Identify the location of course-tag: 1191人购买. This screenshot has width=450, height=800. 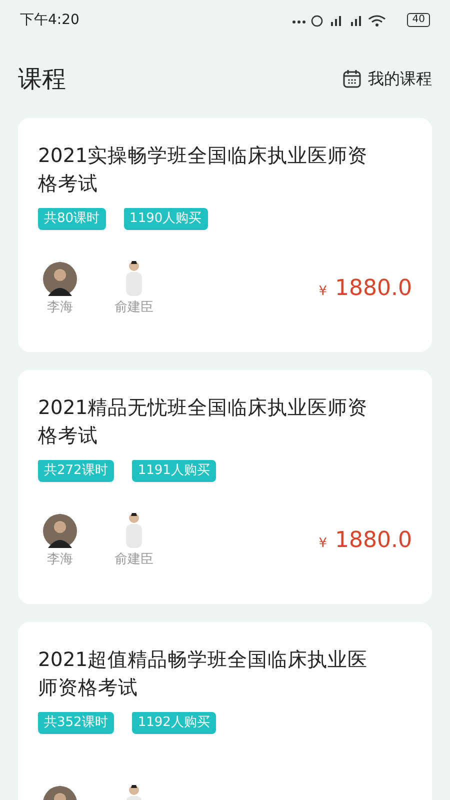
(174, 471).